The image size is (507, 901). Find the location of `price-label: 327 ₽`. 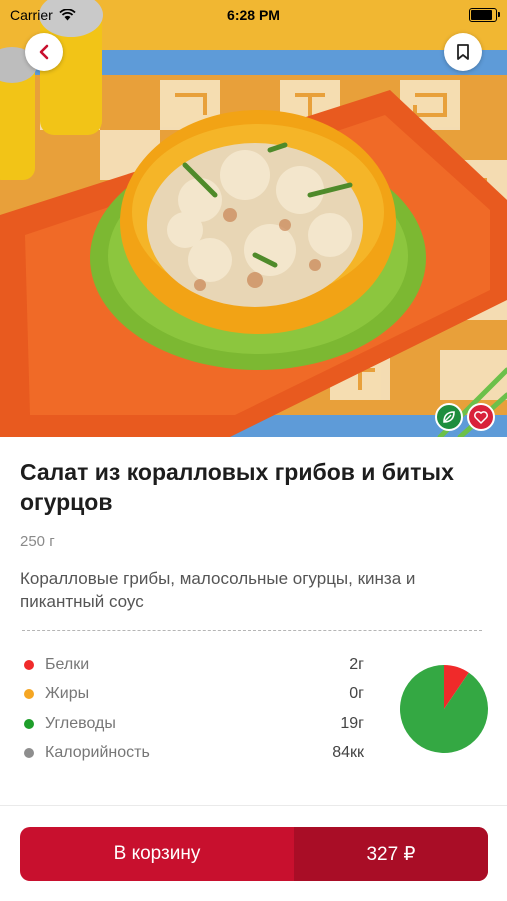

price-label: 327 ₽ is located at coordinates (391, 854).